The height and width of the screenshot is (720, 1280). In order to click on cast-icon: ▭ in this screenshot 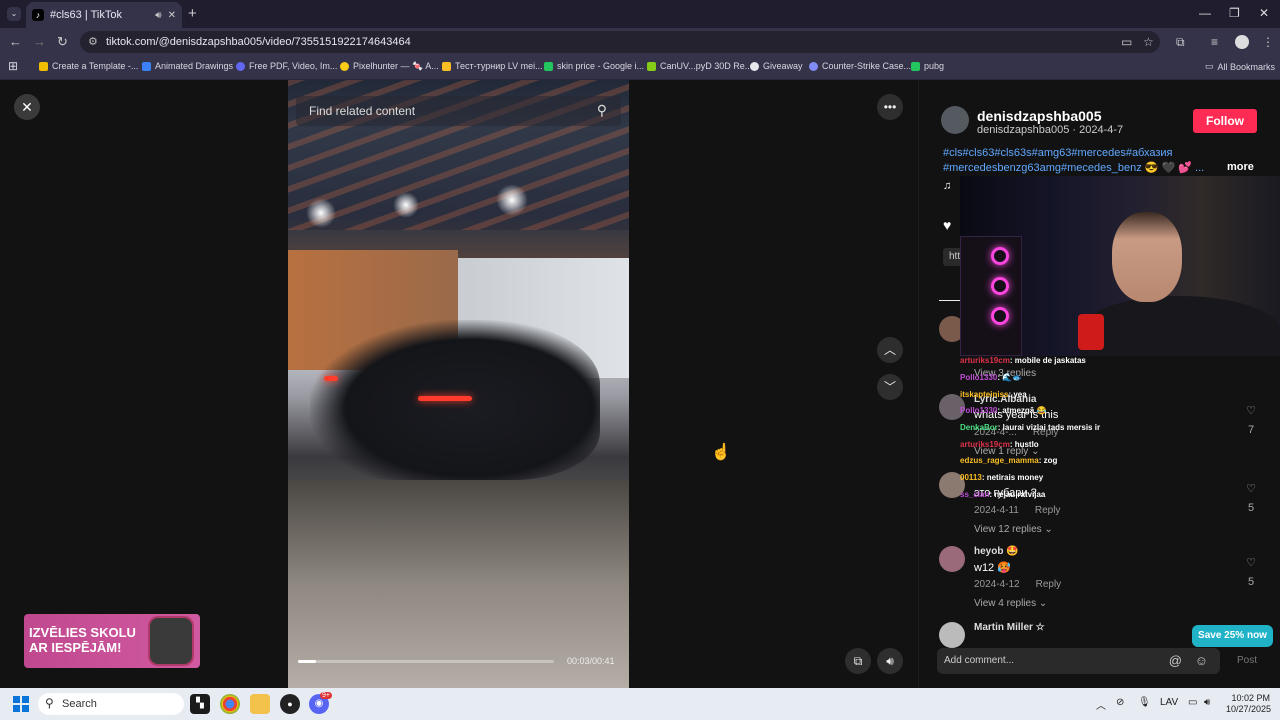, I will do `click(1126, 42)`.